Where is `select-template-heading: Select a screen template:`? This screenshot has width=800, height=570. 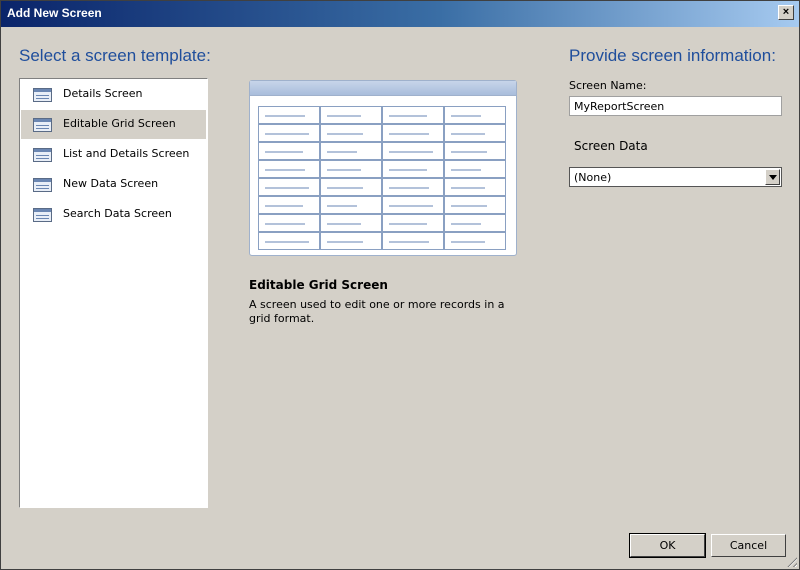 select-template-heading: Select a screen template: is located at coordinates (115, 55).